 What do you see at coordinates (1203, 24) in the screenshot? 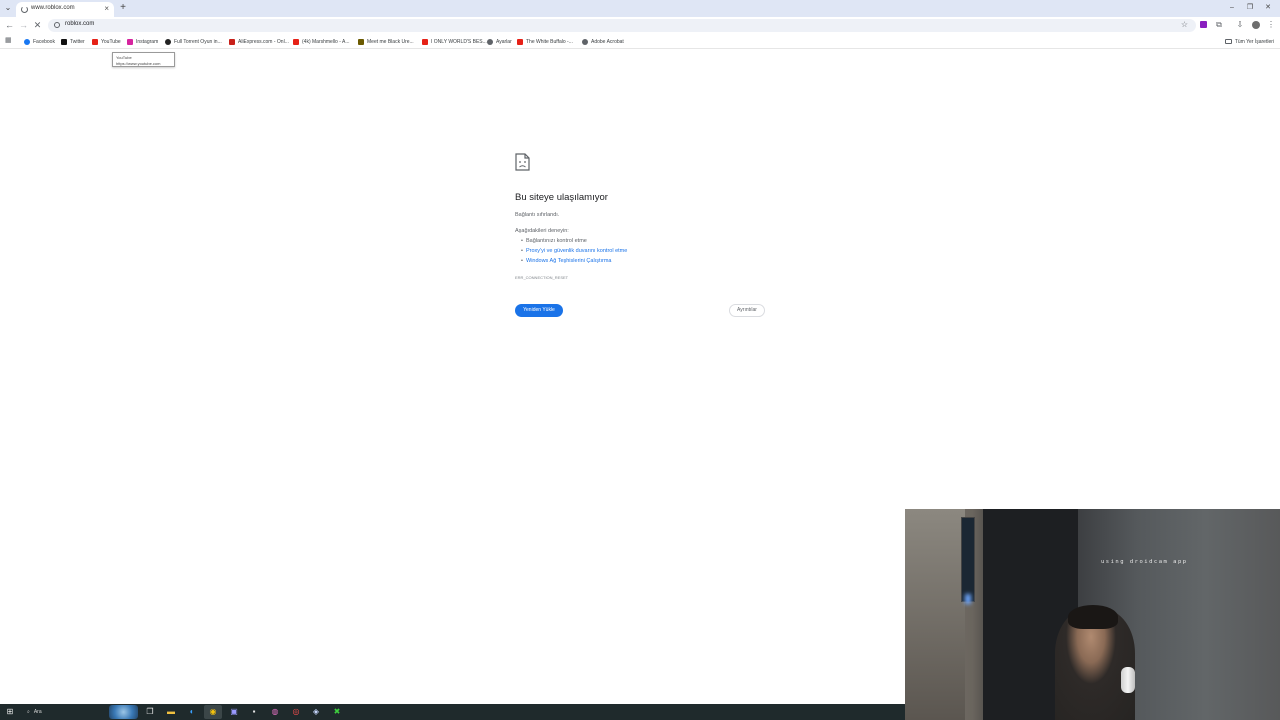
I see `extension-icon` at bounding box center [1203, 24].